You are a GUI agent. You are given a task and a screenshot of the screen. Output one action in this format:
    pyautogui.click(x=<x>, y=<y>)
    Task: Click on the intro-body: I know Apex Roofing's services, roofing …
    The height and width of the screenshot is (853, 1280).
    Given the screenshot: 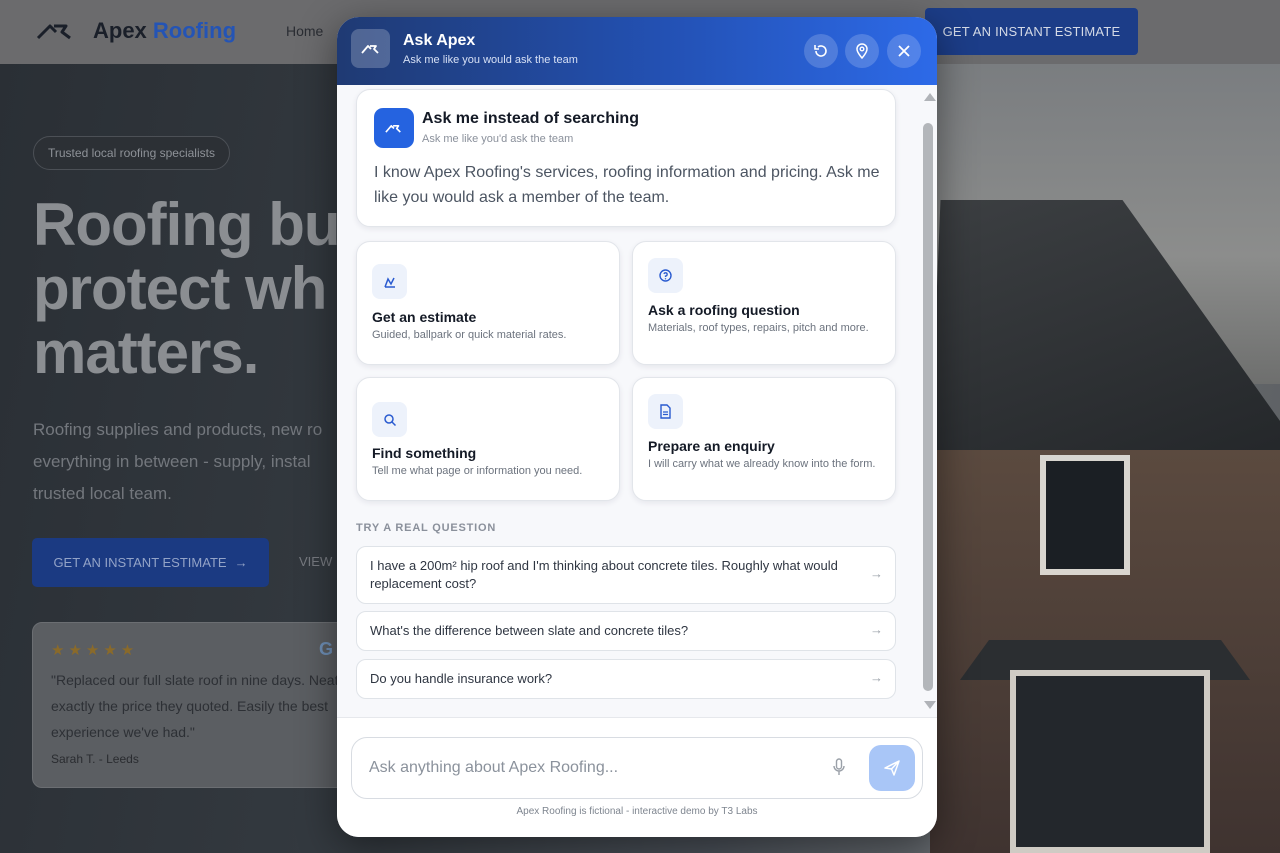 What is the action you would take?
    pyautogui.click(x=627, y=185)
    